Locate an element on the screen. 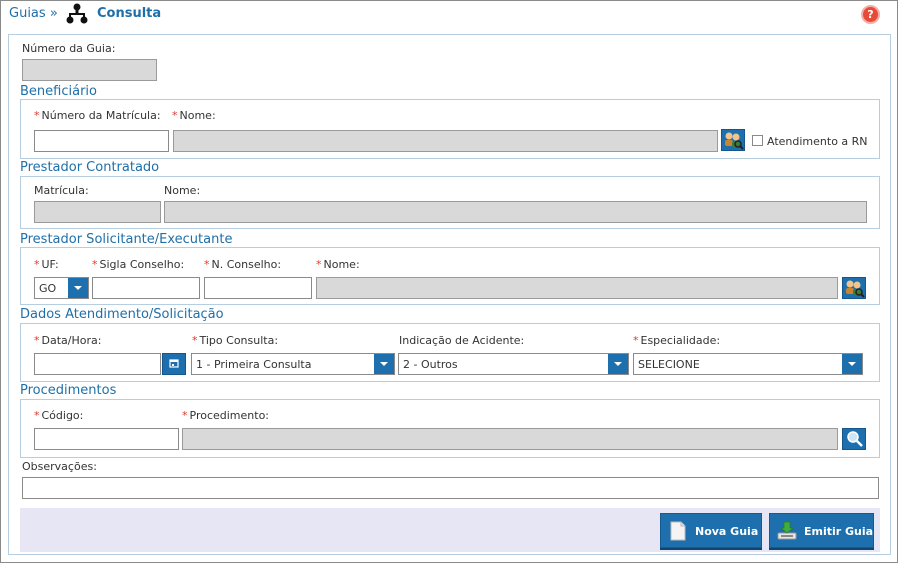 This screenshot has width=898, height=563. sigla-conselho-label: * Sigla Conselho: is located at coordinates (138, 264).